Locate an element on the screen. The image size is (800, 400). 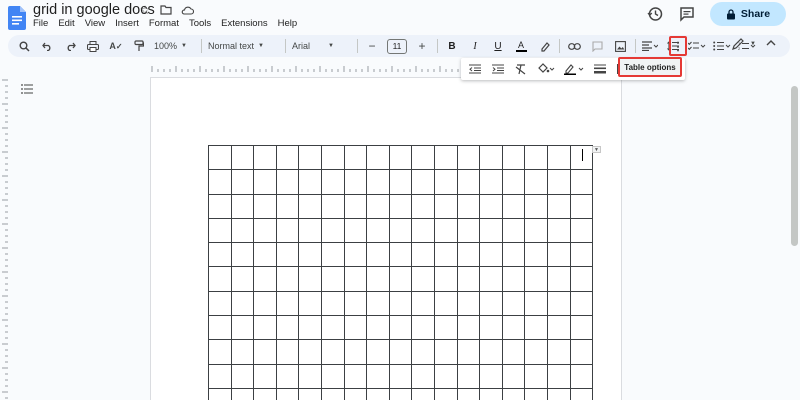
link-icon is located at coordinates (574, 46).